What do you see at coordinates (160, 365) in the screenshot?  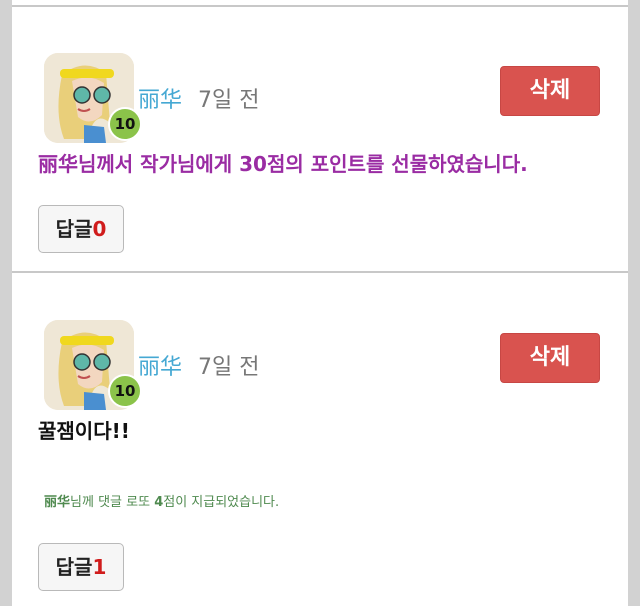 I see `author-name: 丽华` at bounding box center [160, 365].